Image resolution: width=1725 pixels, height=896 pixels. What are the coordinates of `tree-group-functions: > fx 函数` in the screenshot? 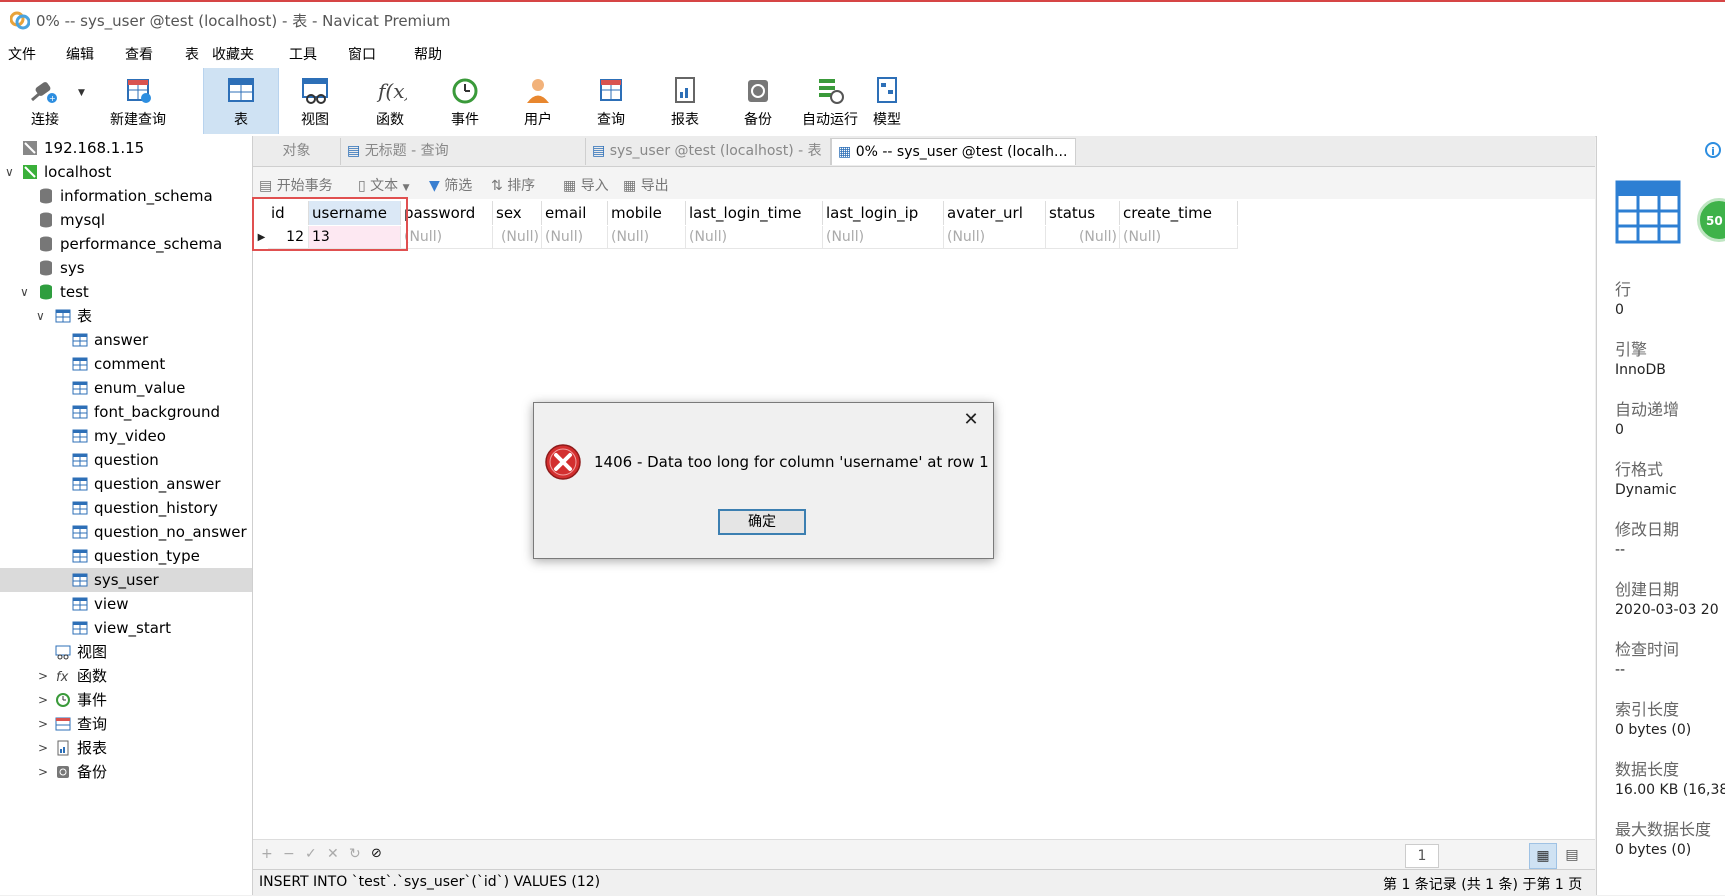 It's located at (126, 676).